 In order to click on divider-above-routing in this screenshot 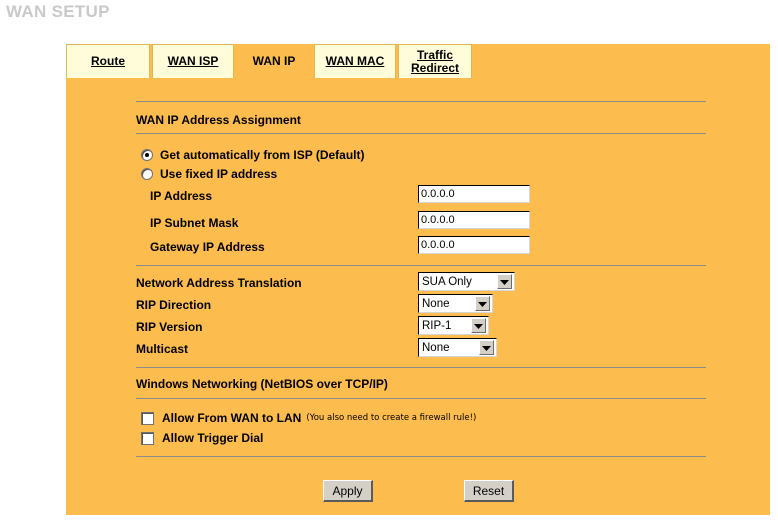, I will do `click(421, 265)`.